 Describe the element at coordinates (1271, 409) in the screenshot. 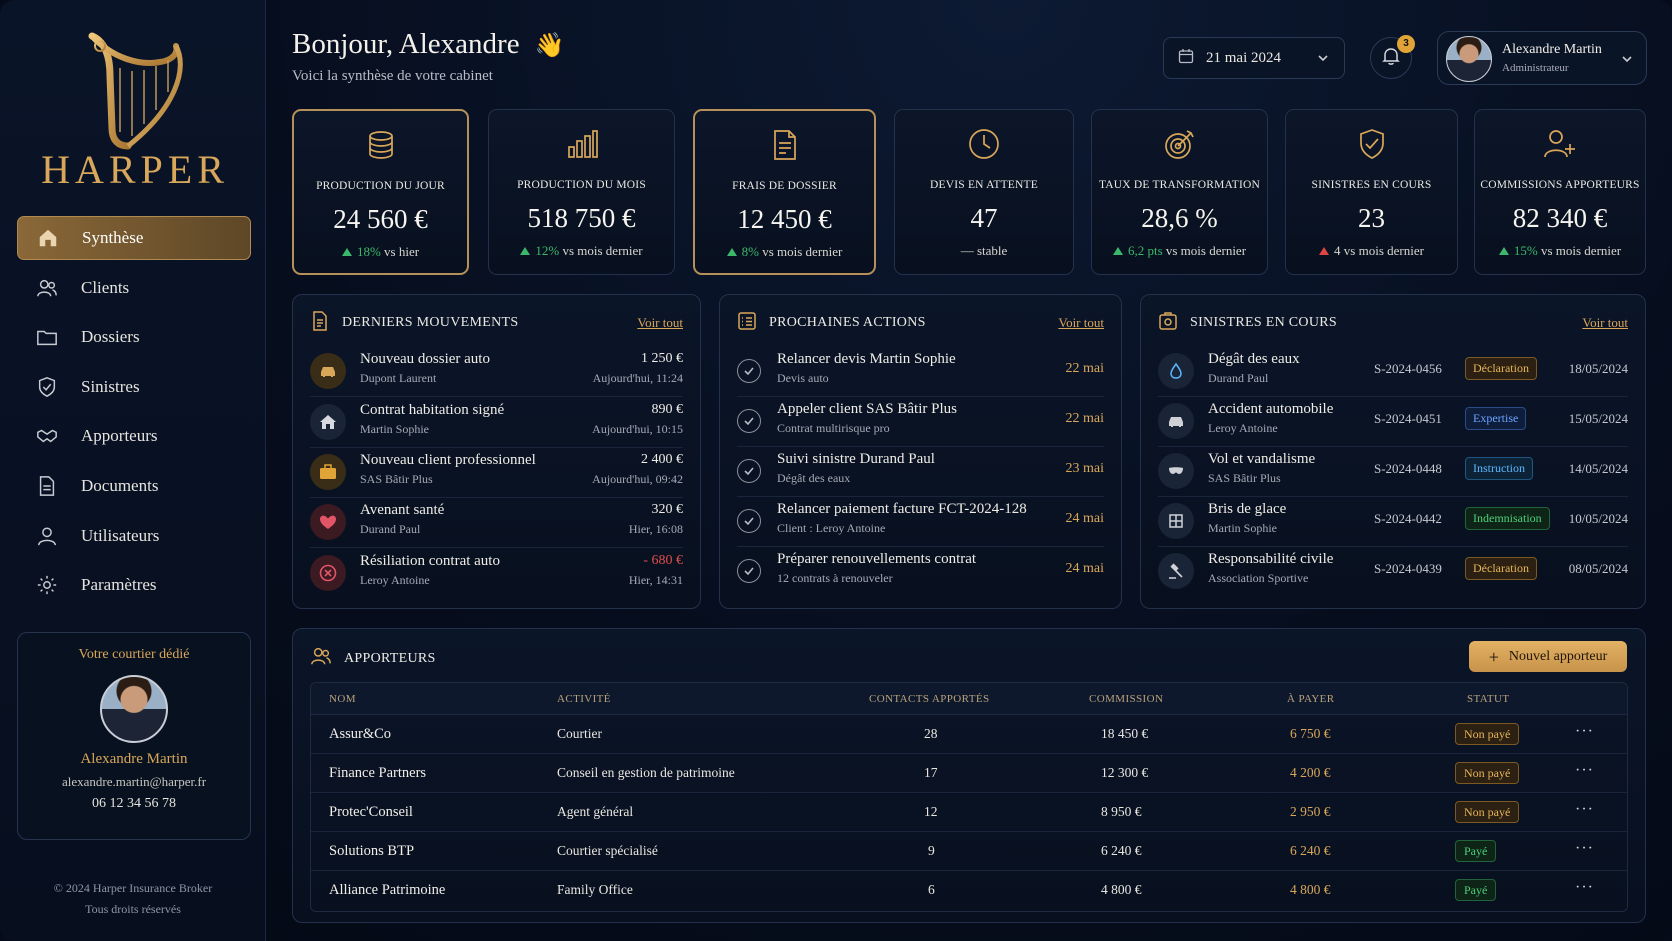

I see `claim-title: Accident automobile` at that location.